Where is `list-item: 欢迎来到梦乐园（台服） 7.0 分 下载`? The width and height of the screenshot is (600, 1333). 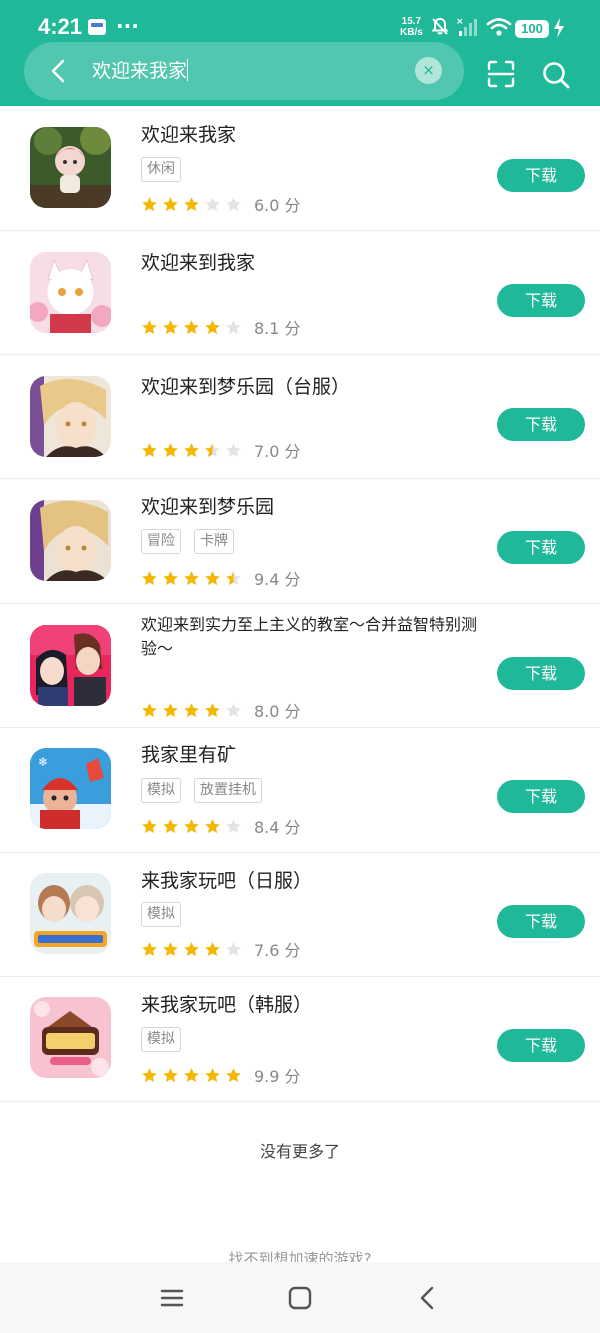
list-item: 欢迎来到梦乐园（台服） 7.0 分 下载 is located at coordinates (300, 417).